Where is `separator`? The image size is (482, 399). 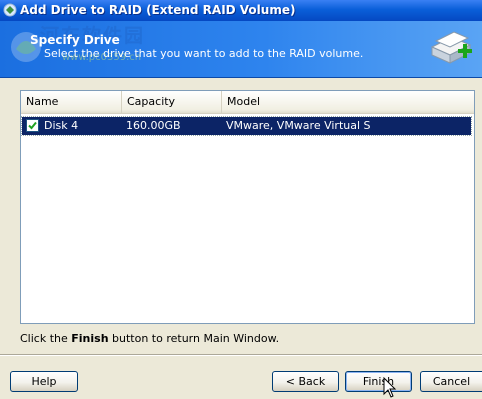 separator is located at coordinates (241, 355).